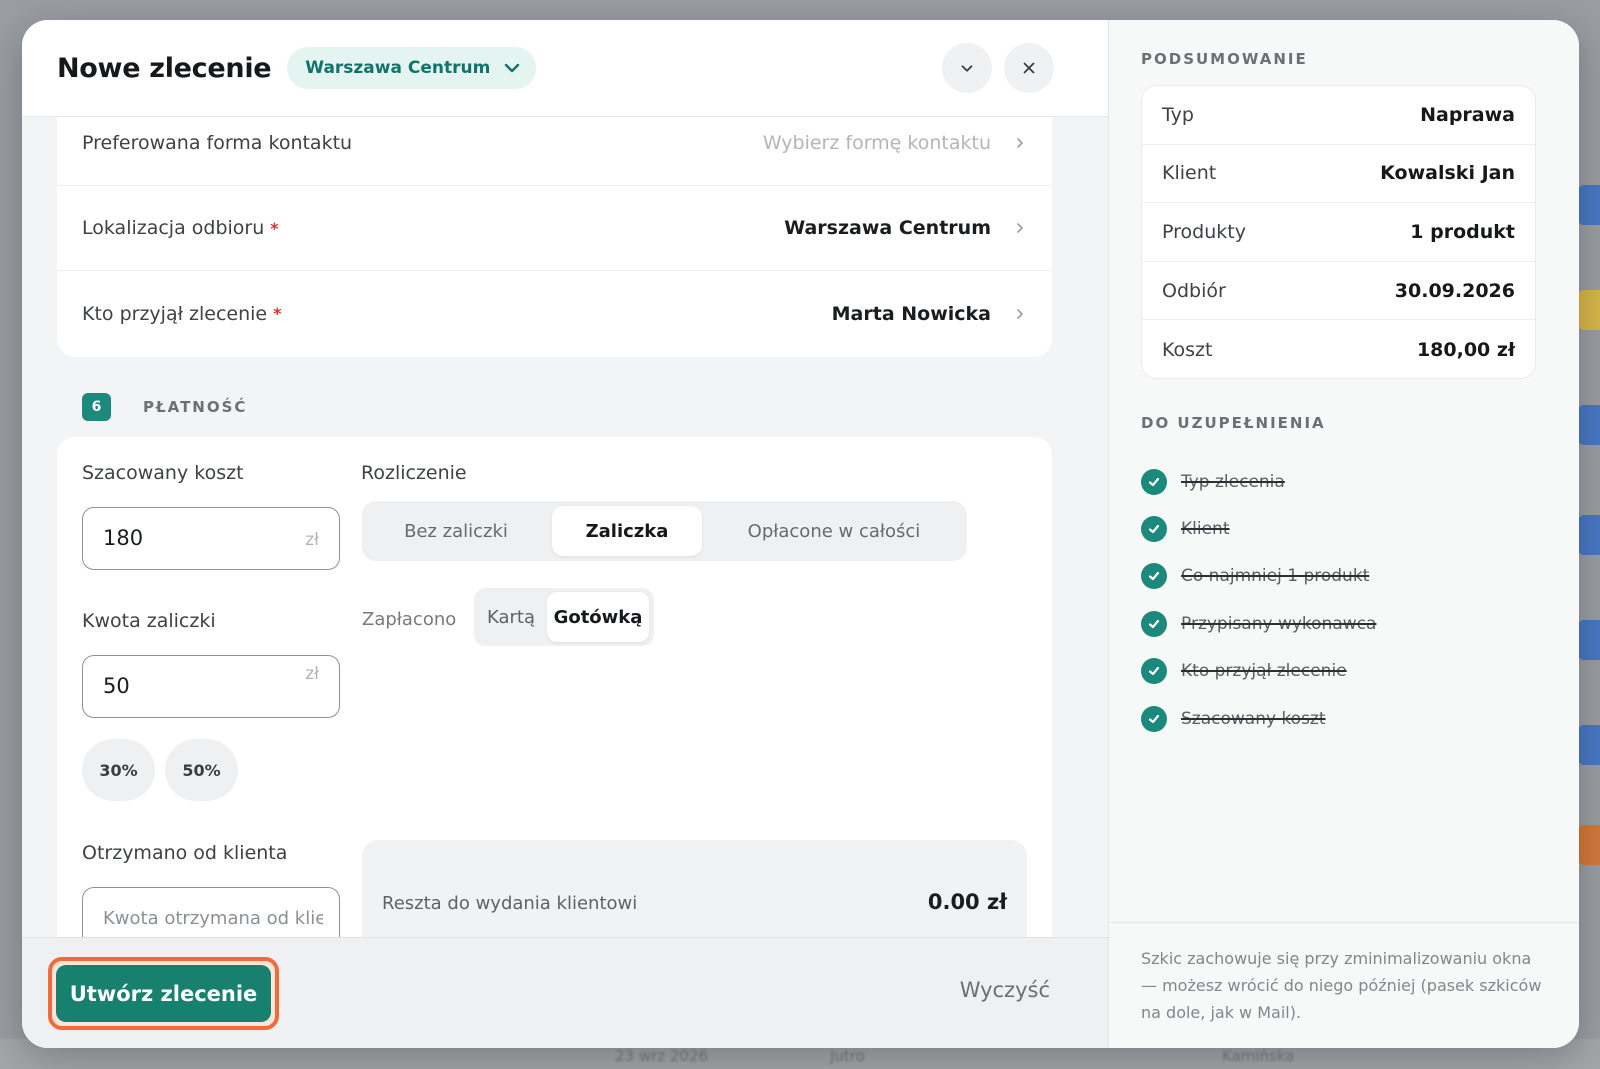 The height and width of the screenshot is (1069, 1600). Describe the element at coordinates (173, 228) in the screenshot. I see `row-label: Lokalizacja odbioru` at that location.